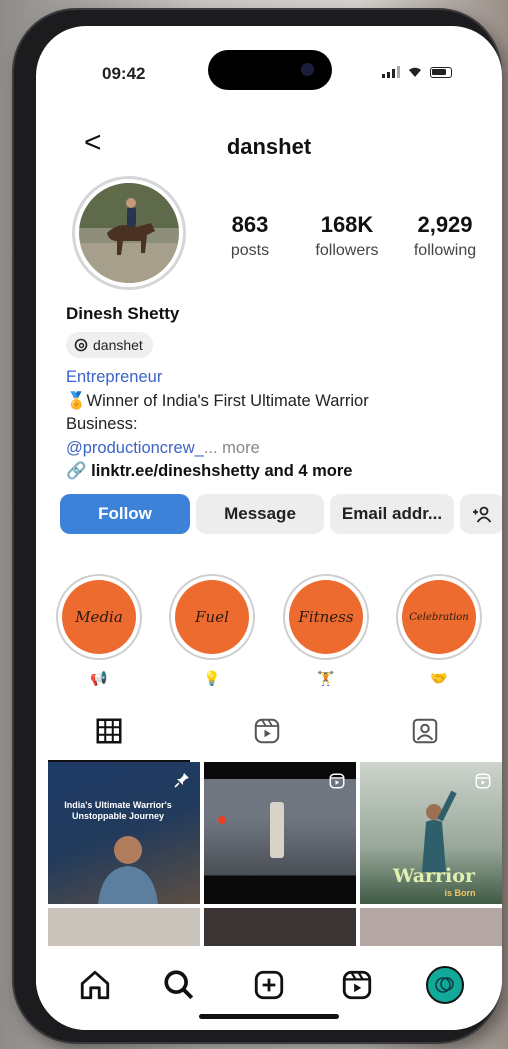 The image size is (508, 1049). I want to click on stat-posts: 863 posts, so click(250, 236).